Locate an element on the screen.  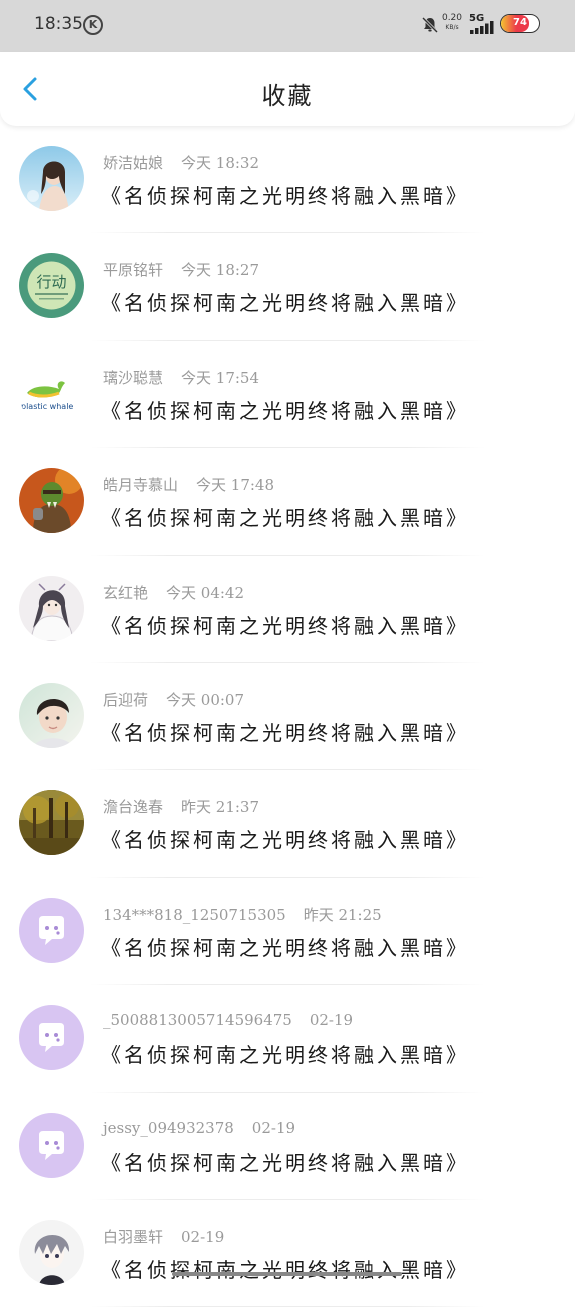
favorite-meta: 娇洁姑娘 今天 18:32 is located at coordinates (181, 162).